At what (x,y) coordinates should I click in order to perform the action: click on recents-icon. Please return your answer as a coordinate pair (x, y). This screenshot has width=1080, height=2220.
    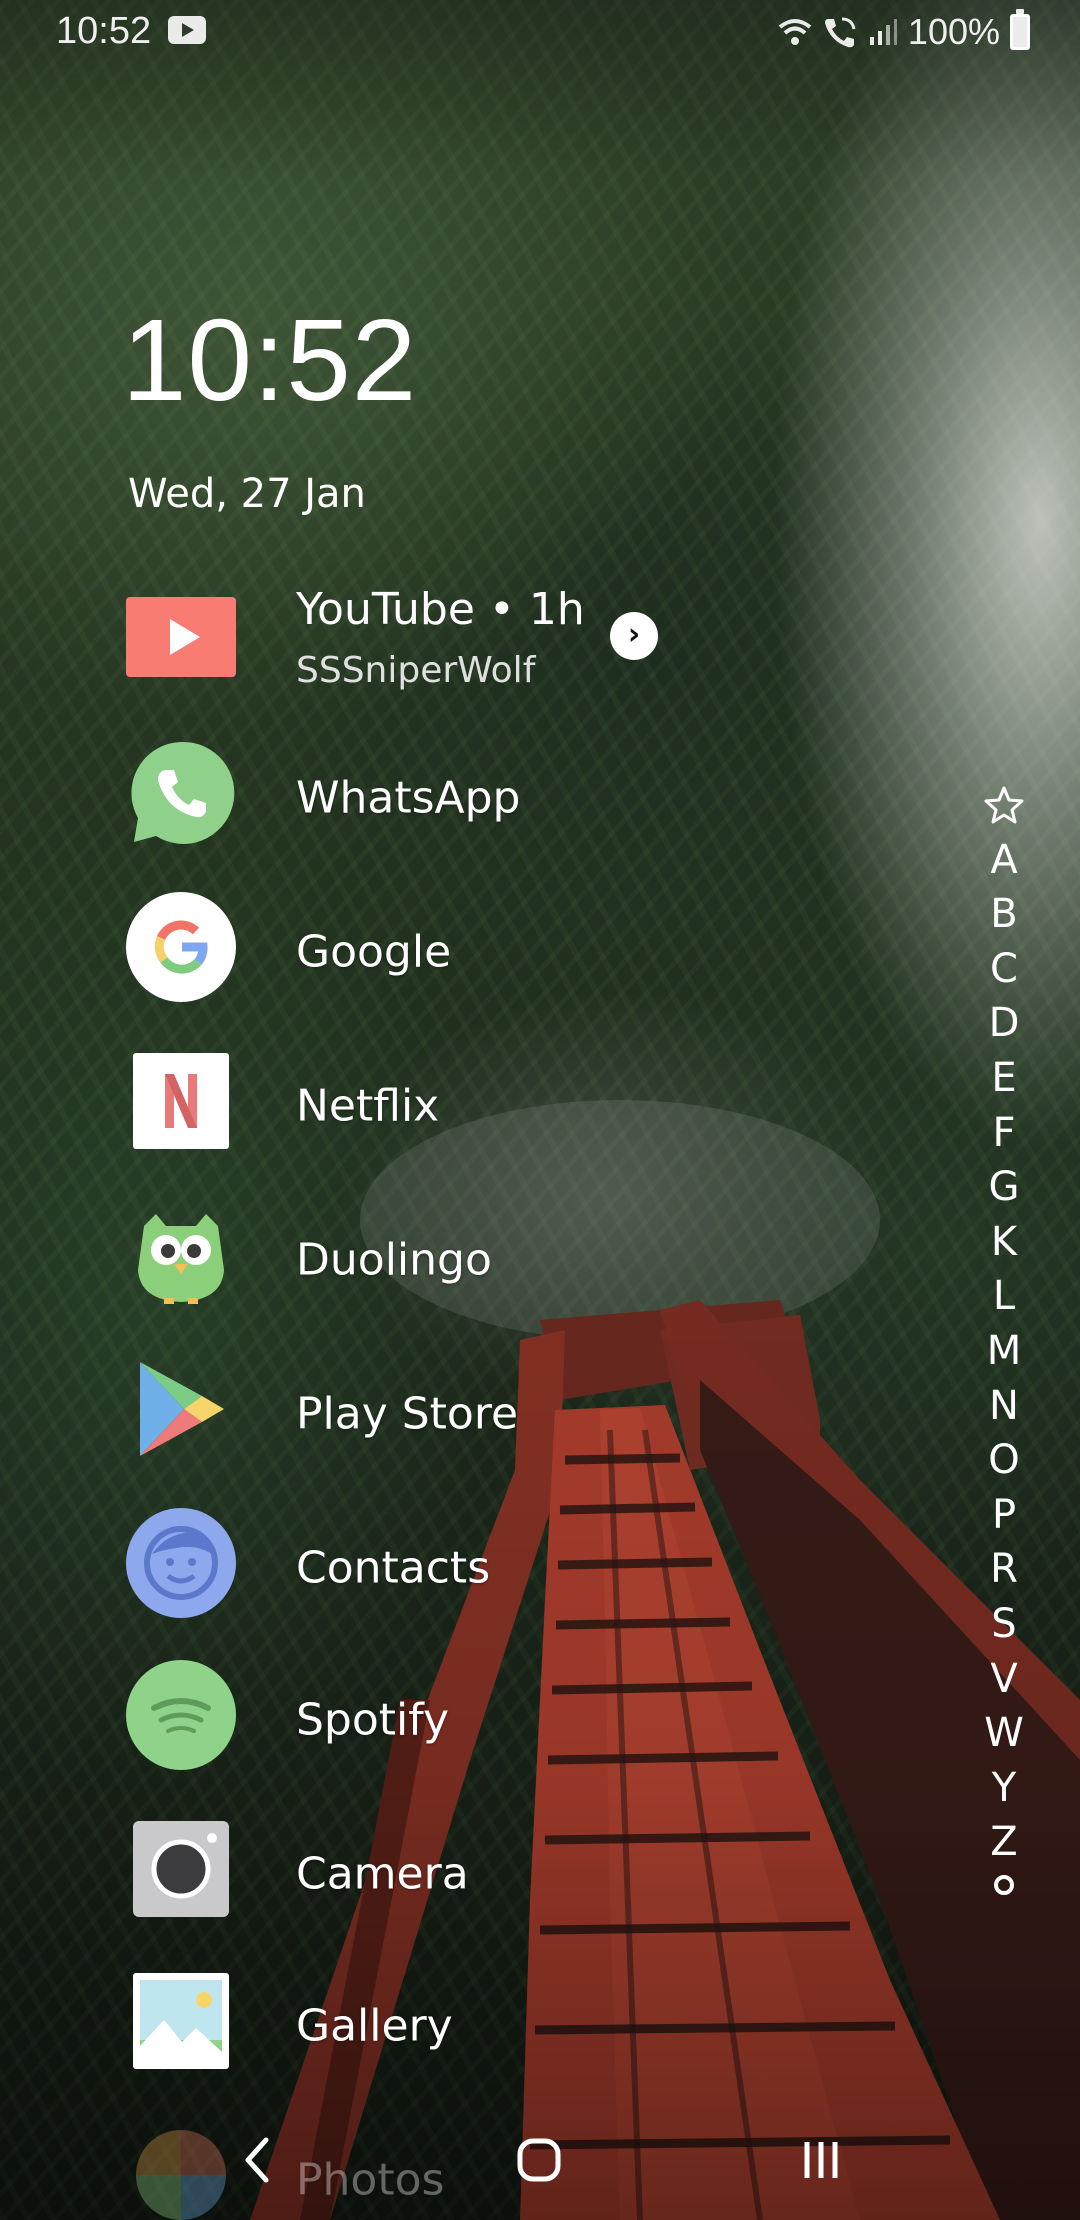
    Looking at the image, I should click on (821, 2160).